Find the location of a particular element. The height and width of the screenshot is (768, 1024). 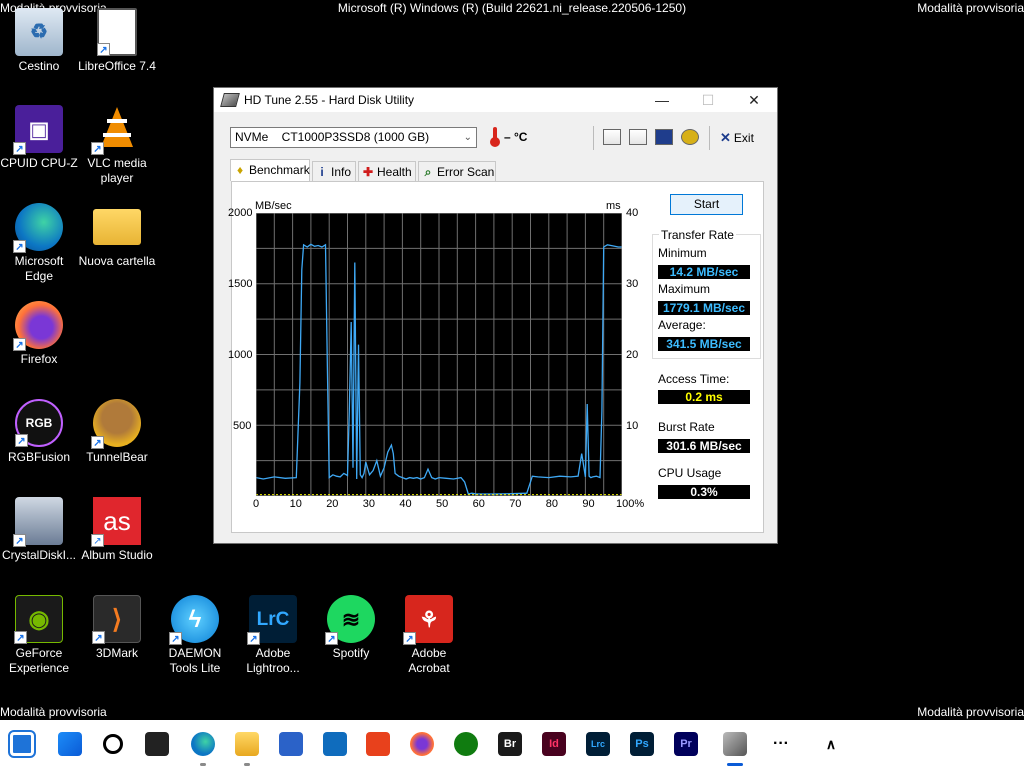

more-icon: ··· is located at coordinates (781, 744).